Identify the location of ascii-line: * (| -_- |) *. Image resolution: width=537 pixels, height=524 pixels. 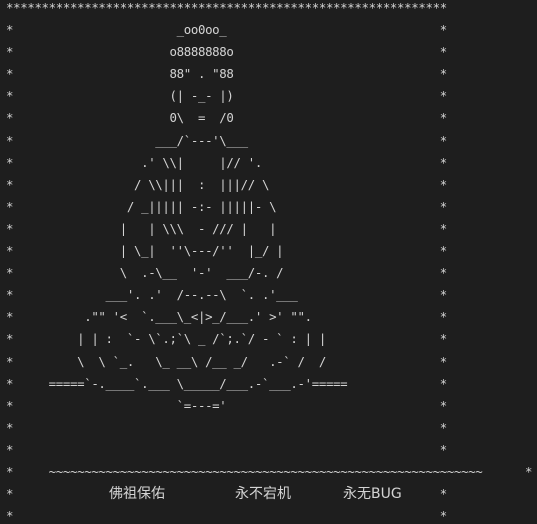
(226, 96).